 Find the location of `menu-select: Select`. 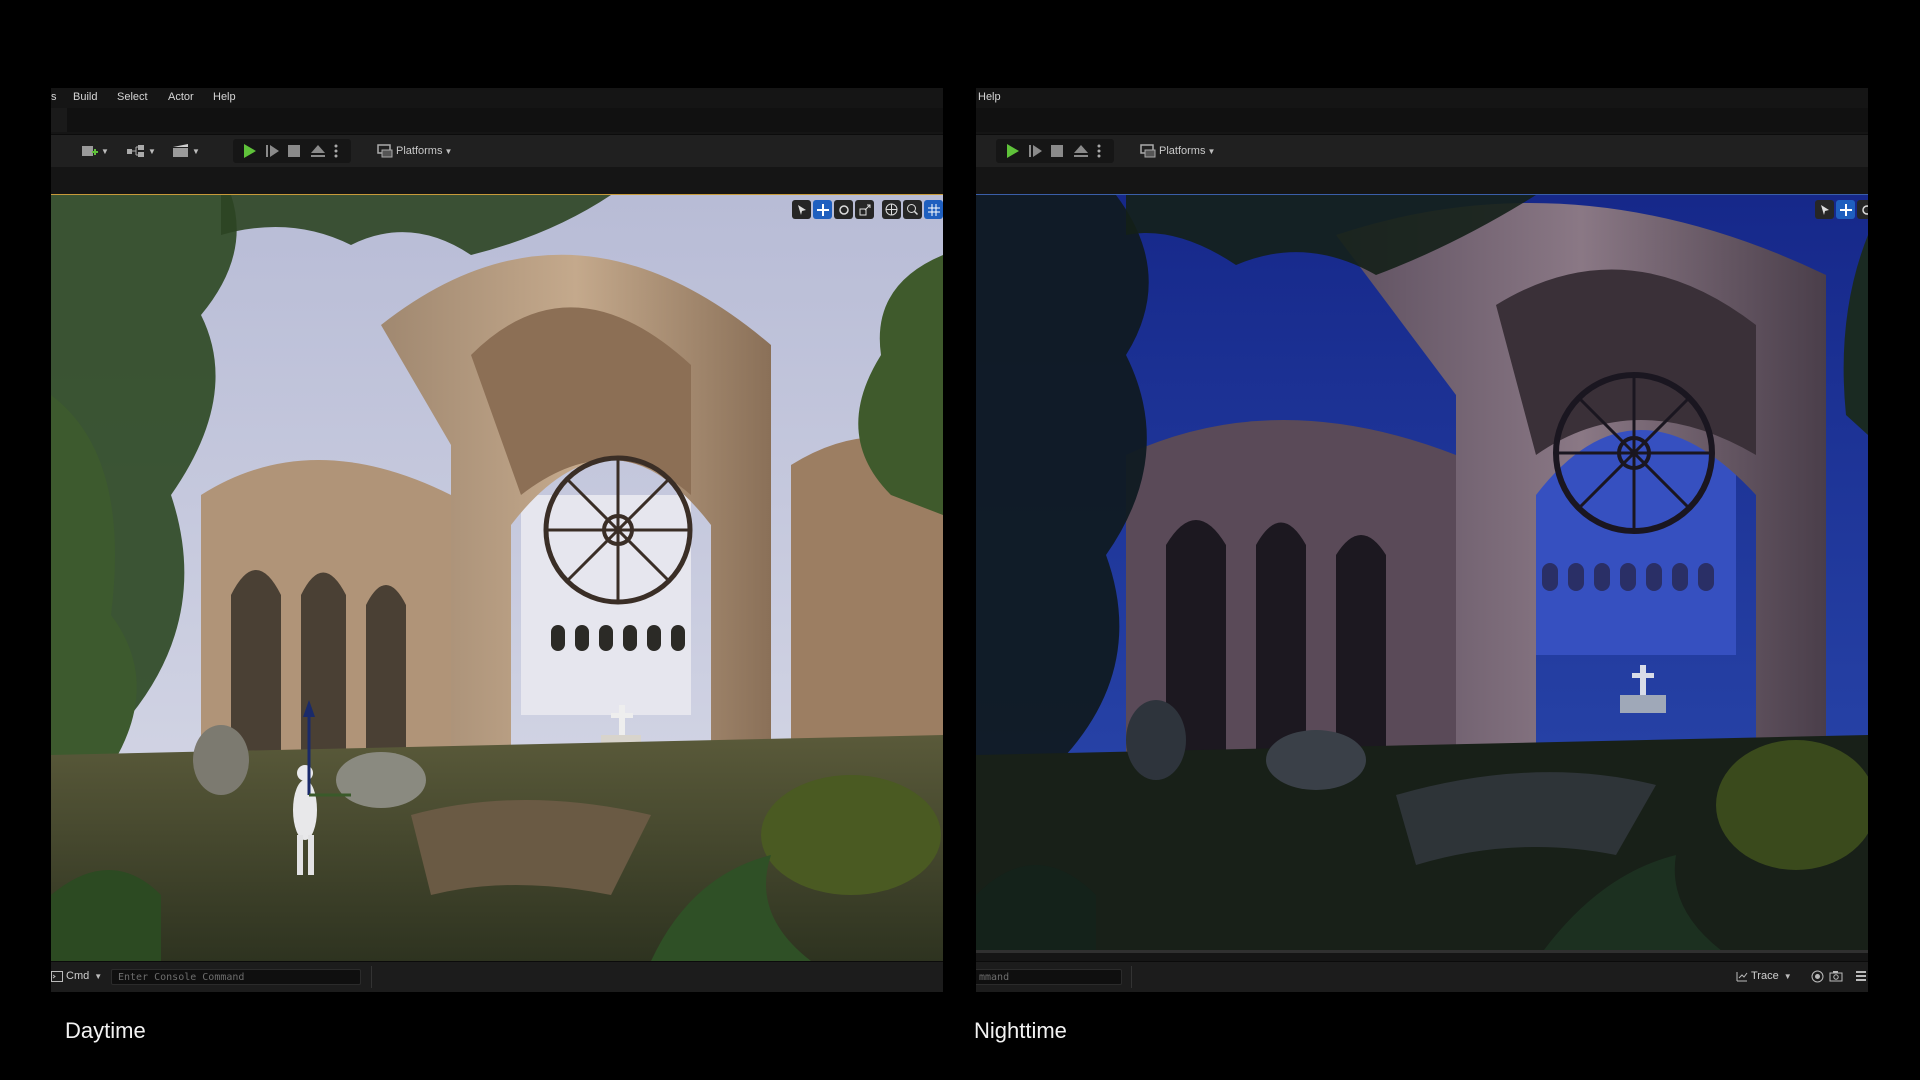

menu-select: Select is located at coordinates (132, 97).